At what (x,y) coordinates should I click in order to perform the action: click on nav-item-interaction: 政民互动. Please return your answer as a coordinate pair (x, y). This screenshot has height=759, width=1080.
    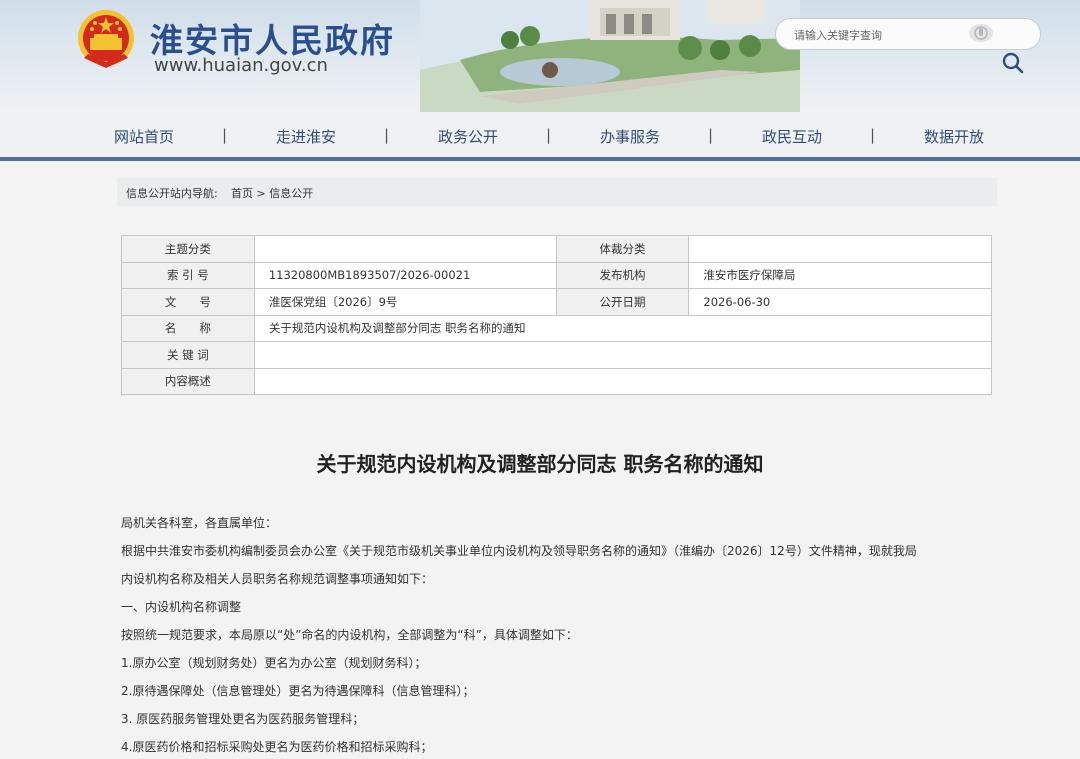
    Looking at the image, I should click on (792, 136).